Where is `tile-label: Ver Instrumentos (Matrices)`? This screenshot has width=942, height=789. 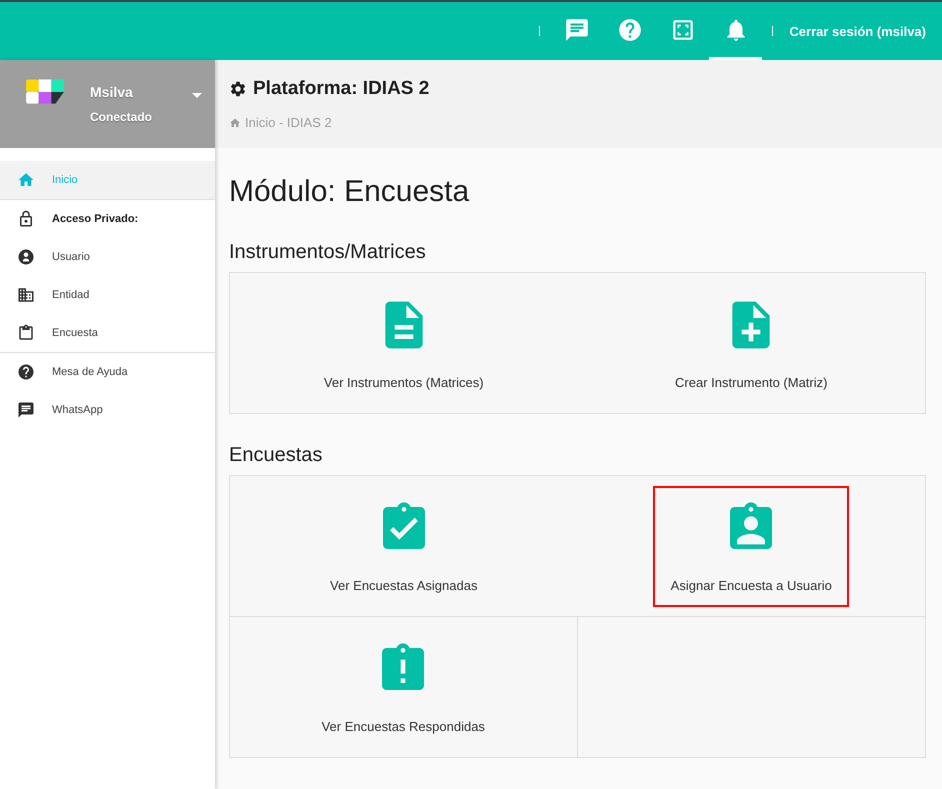
tile-label: Ver Instrumentos (Matrices) is located at coordinates (404, 382).